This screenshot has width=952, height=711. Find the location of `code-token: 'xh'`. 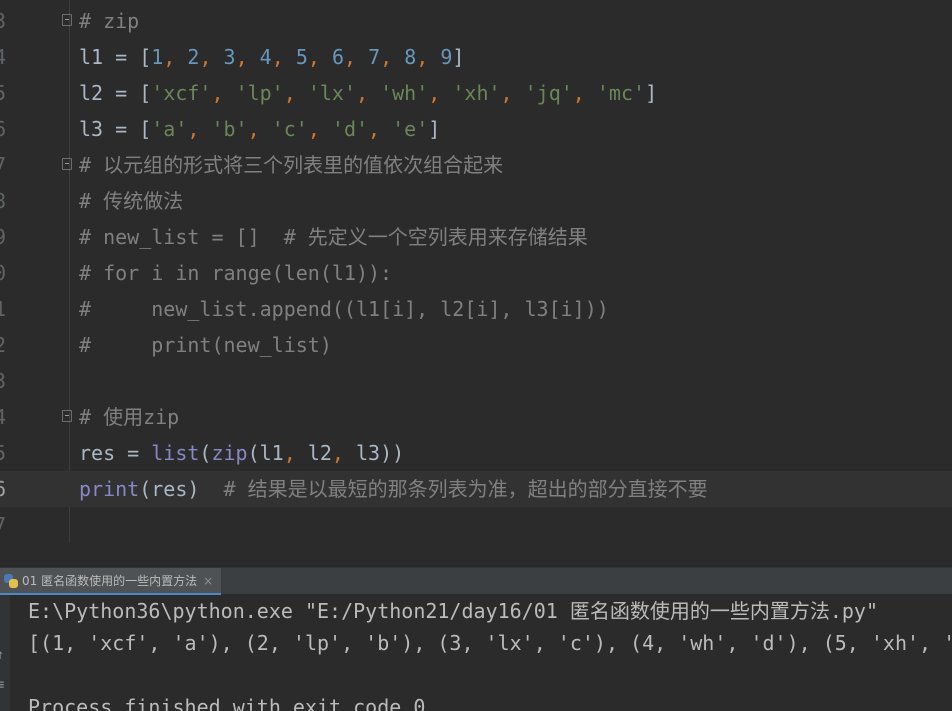

code-token: 'xh' is located at coordinates (476, 93).